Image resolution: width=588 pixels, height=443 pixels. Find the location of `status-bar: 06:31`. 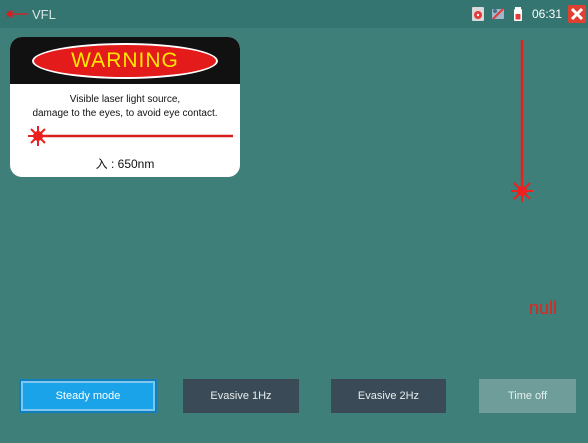

status-bar: 06:31 is located at coordinates (529, 14).